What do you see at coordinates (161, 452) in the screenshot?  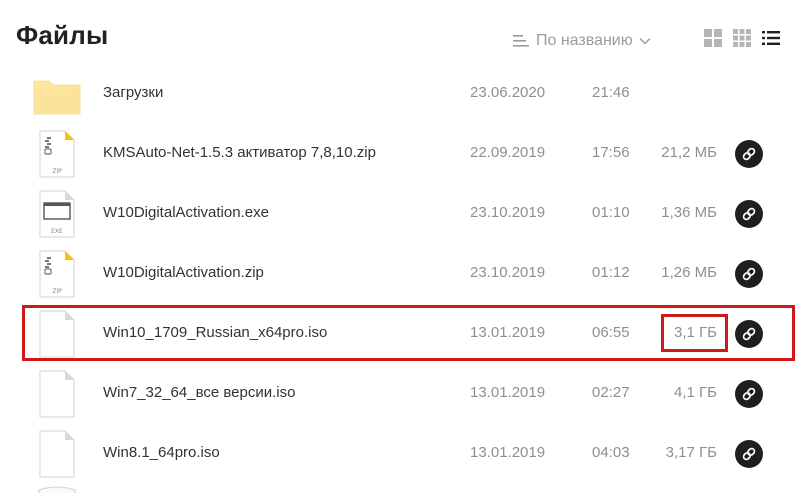 I see `file-name: Win8.1_64pro.iso` at bounding box center [161, 452].